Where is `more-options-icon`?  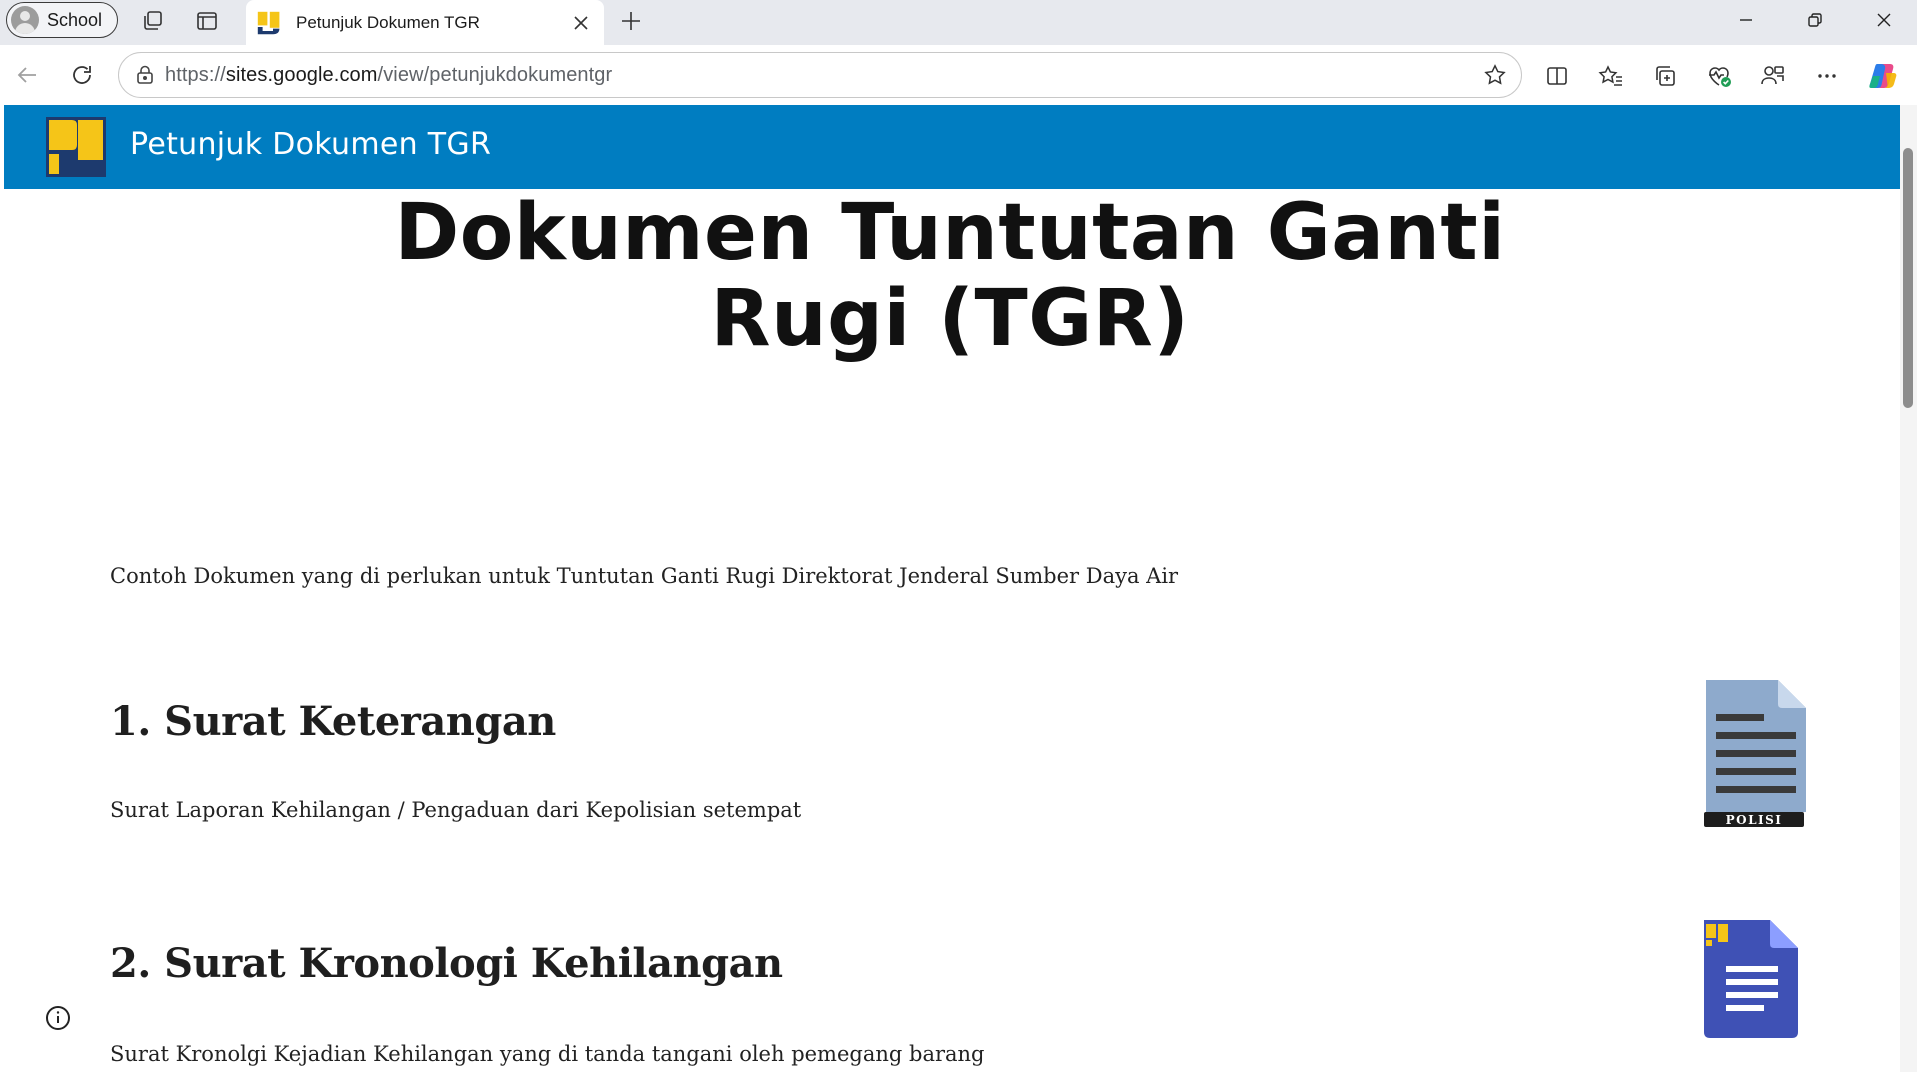 more-options-icon is located at coordinates (1827, 76).